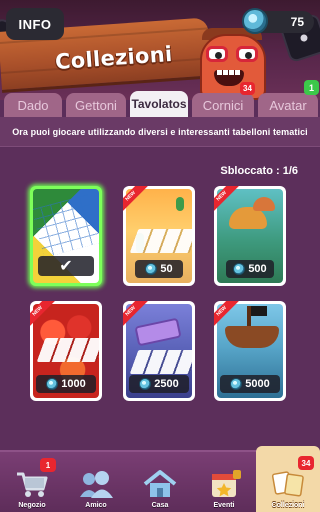 The height and width of the screenshot is (512, 320). What do you see at coordinates (66, 351) in the screenshot?
I see `board-card-fruit: NEW 1000` at bounding box center [66, 351].